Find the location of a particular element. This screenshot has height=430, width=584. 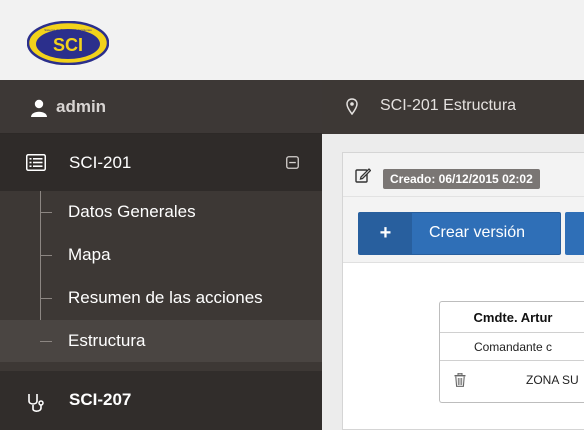

sidebar-item-datos-generales: Datos Generales is located at coordinates (161, 212).